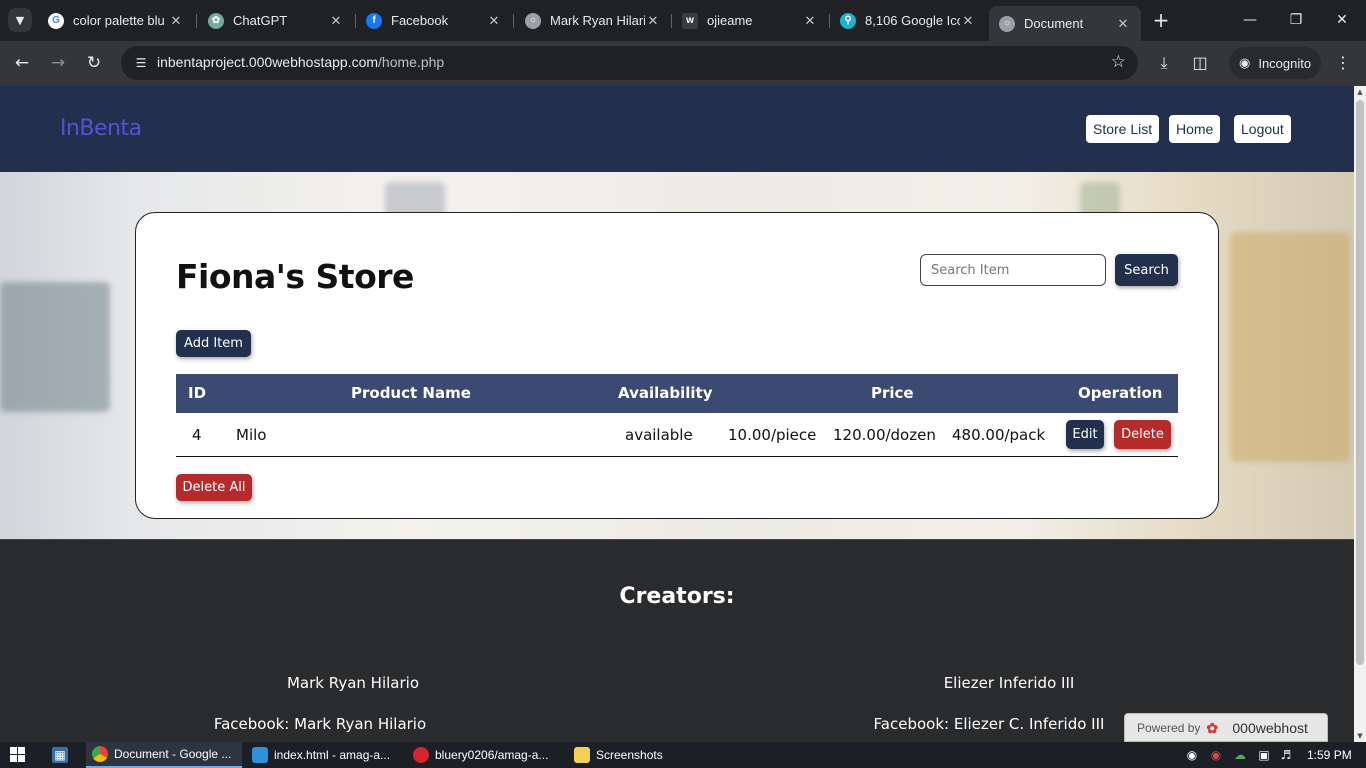 This screenshot has height=768, width=1366. What do you see at coordinates (1065, 23) in the screenshot?
I see `tab-document: ○ Document ✕` at bounding box center [1065, 23].